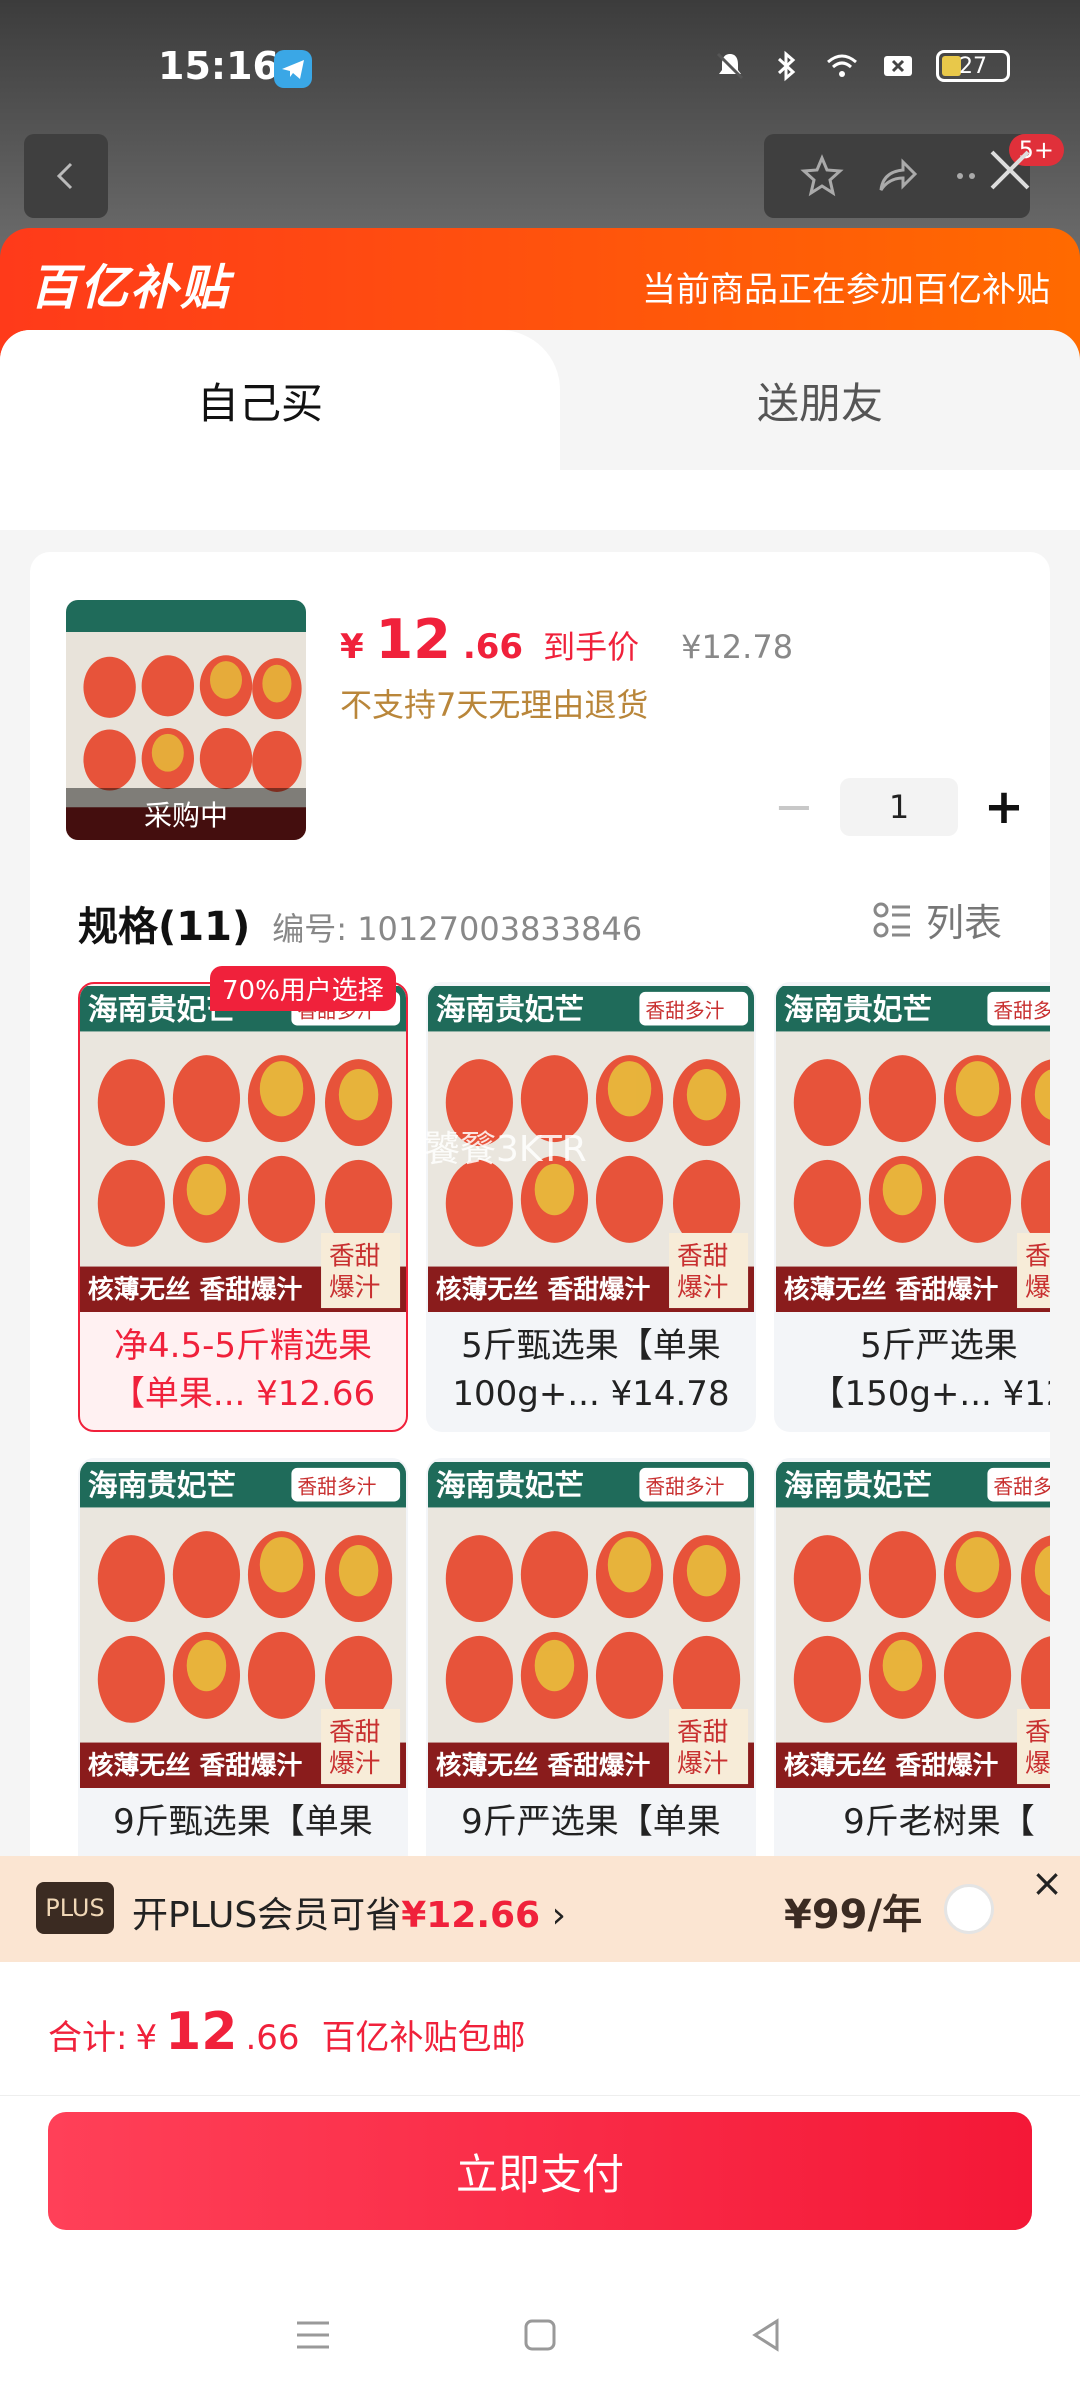 Image resolution: width=1080 pixels, height=2400 pixels. I want to click on battery-icon: 27, so click(973, 66).